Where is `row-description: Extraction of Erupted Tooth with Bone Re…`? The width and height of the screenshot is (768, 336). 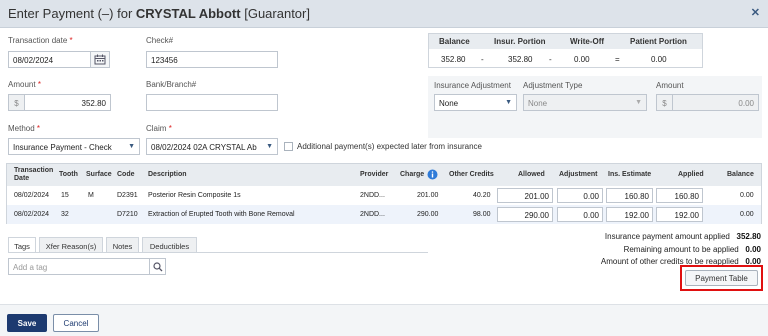
row-description: Extraction of Erupted Tooth with Bone Re… is located at coordinates (221, 214).